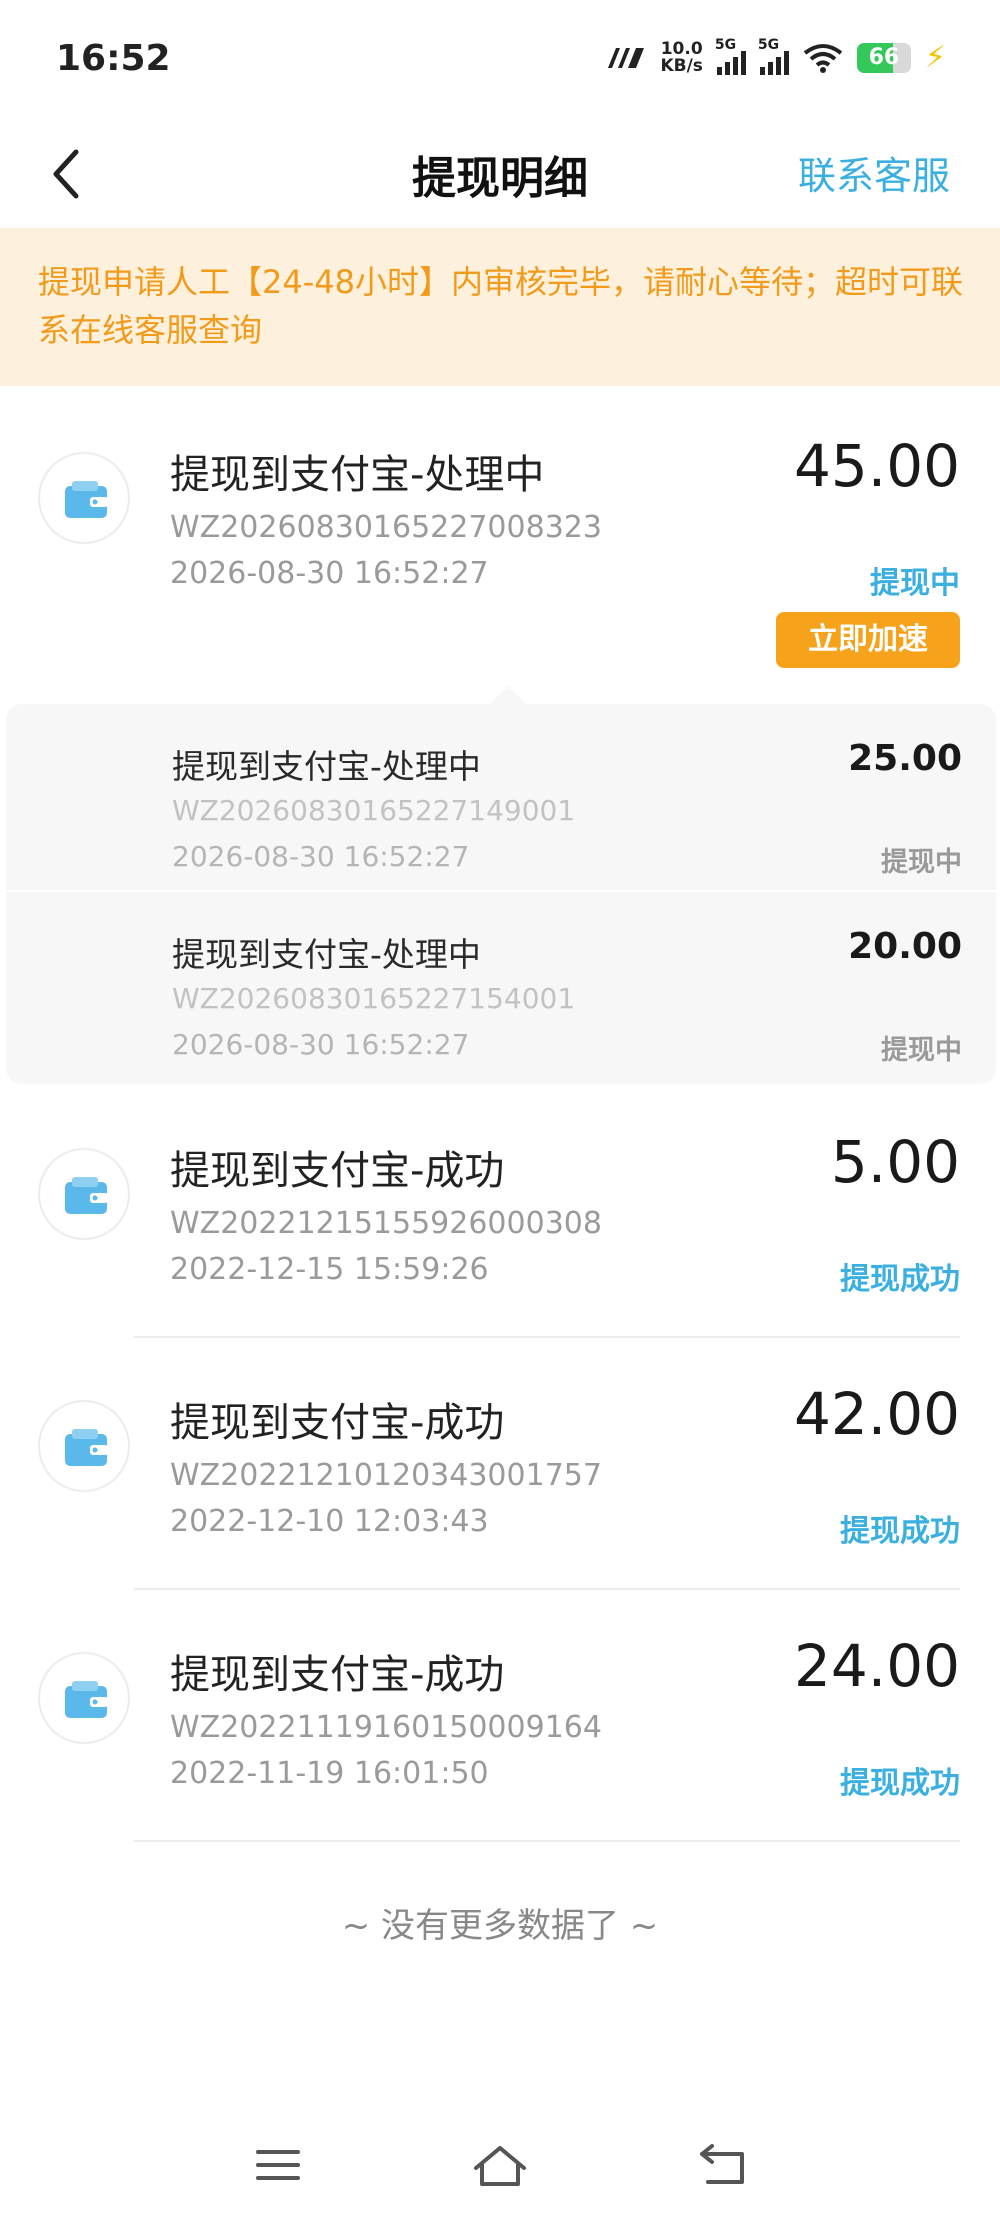 The width and height of the screenshot is (1000, 2222). What do you see at coordinates (895, 1162) in the screenshot?
I see `record-amount: 5.00` at bounding box center [895, 1162].